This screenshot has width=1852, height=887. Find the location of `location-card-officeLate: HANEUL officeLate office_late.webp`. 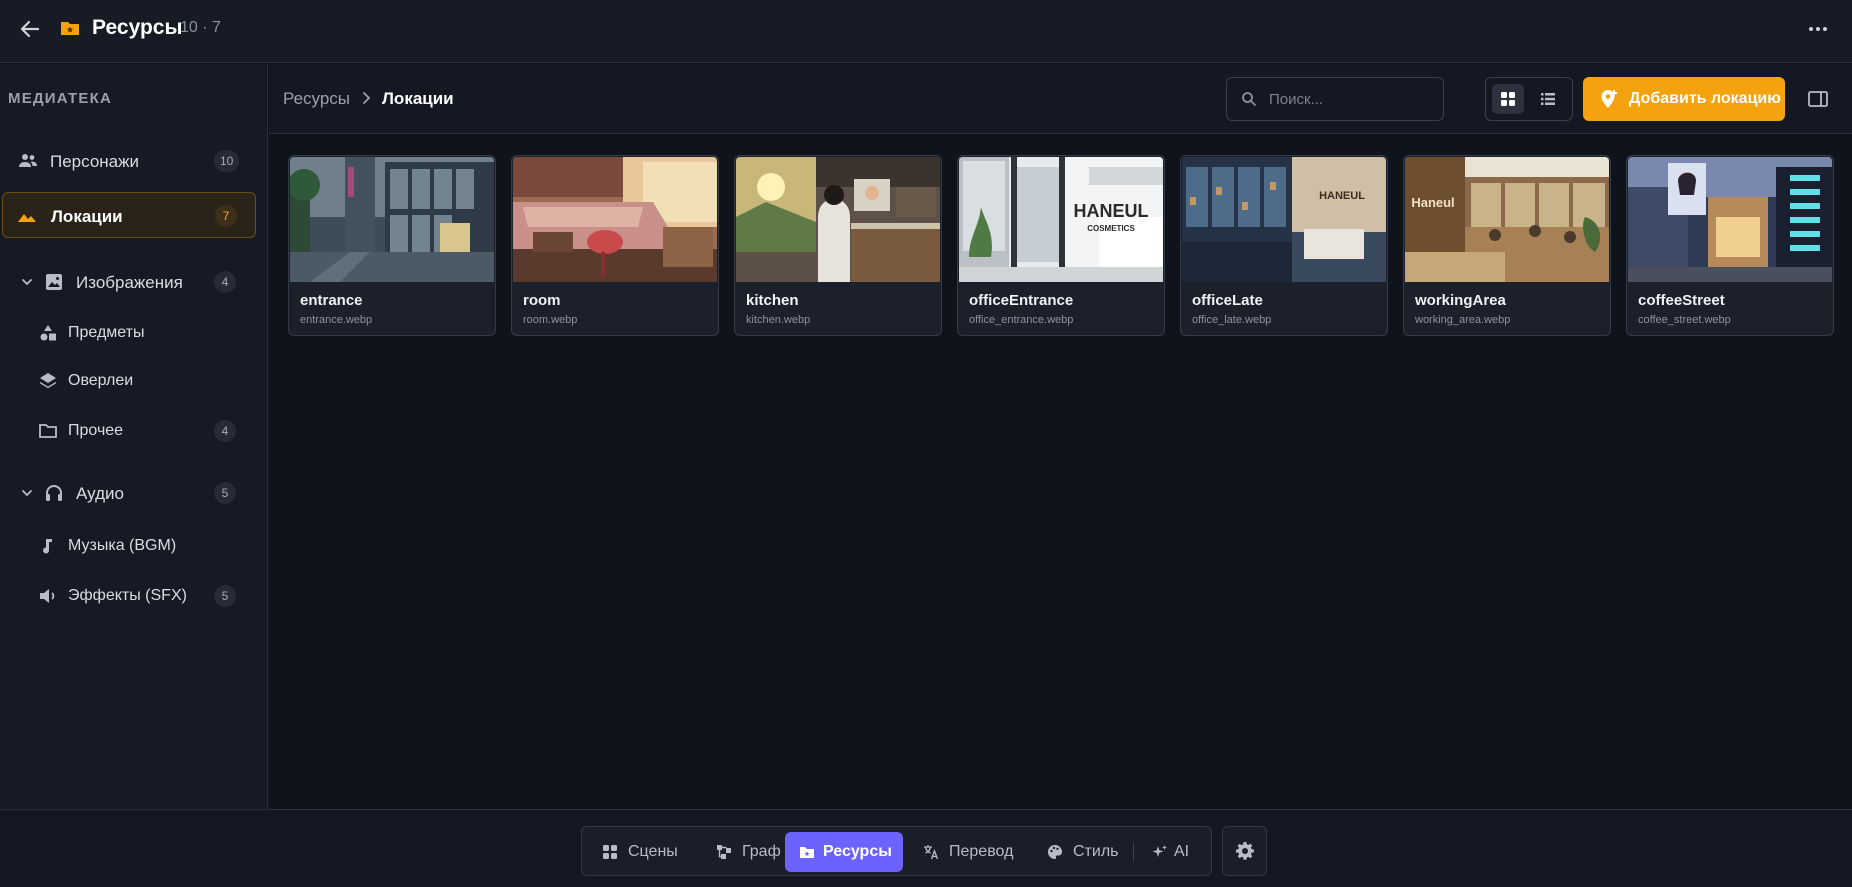

location-card-officeLate: HANEUL officeLate office_late.webp is located at coordinates (1284, 245).